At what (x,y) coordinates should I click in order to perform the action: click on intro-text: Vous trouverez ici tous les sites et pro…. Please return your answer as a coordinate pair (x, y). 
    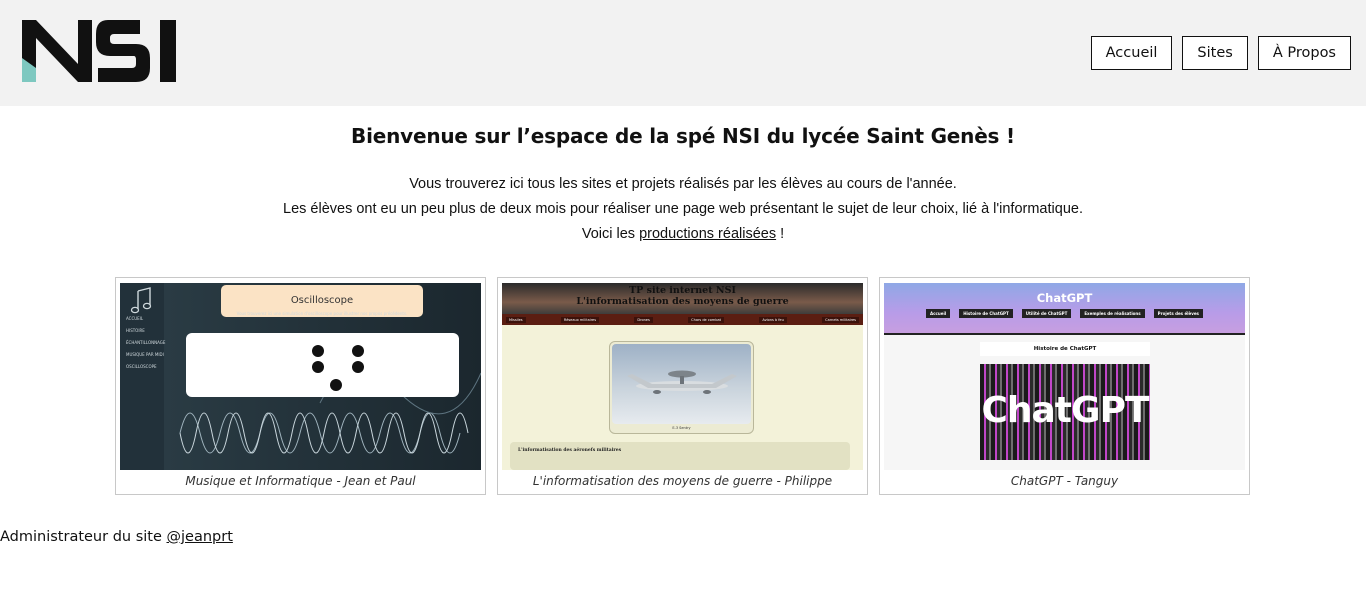
    Looking at the image, I should click on (683, 209).